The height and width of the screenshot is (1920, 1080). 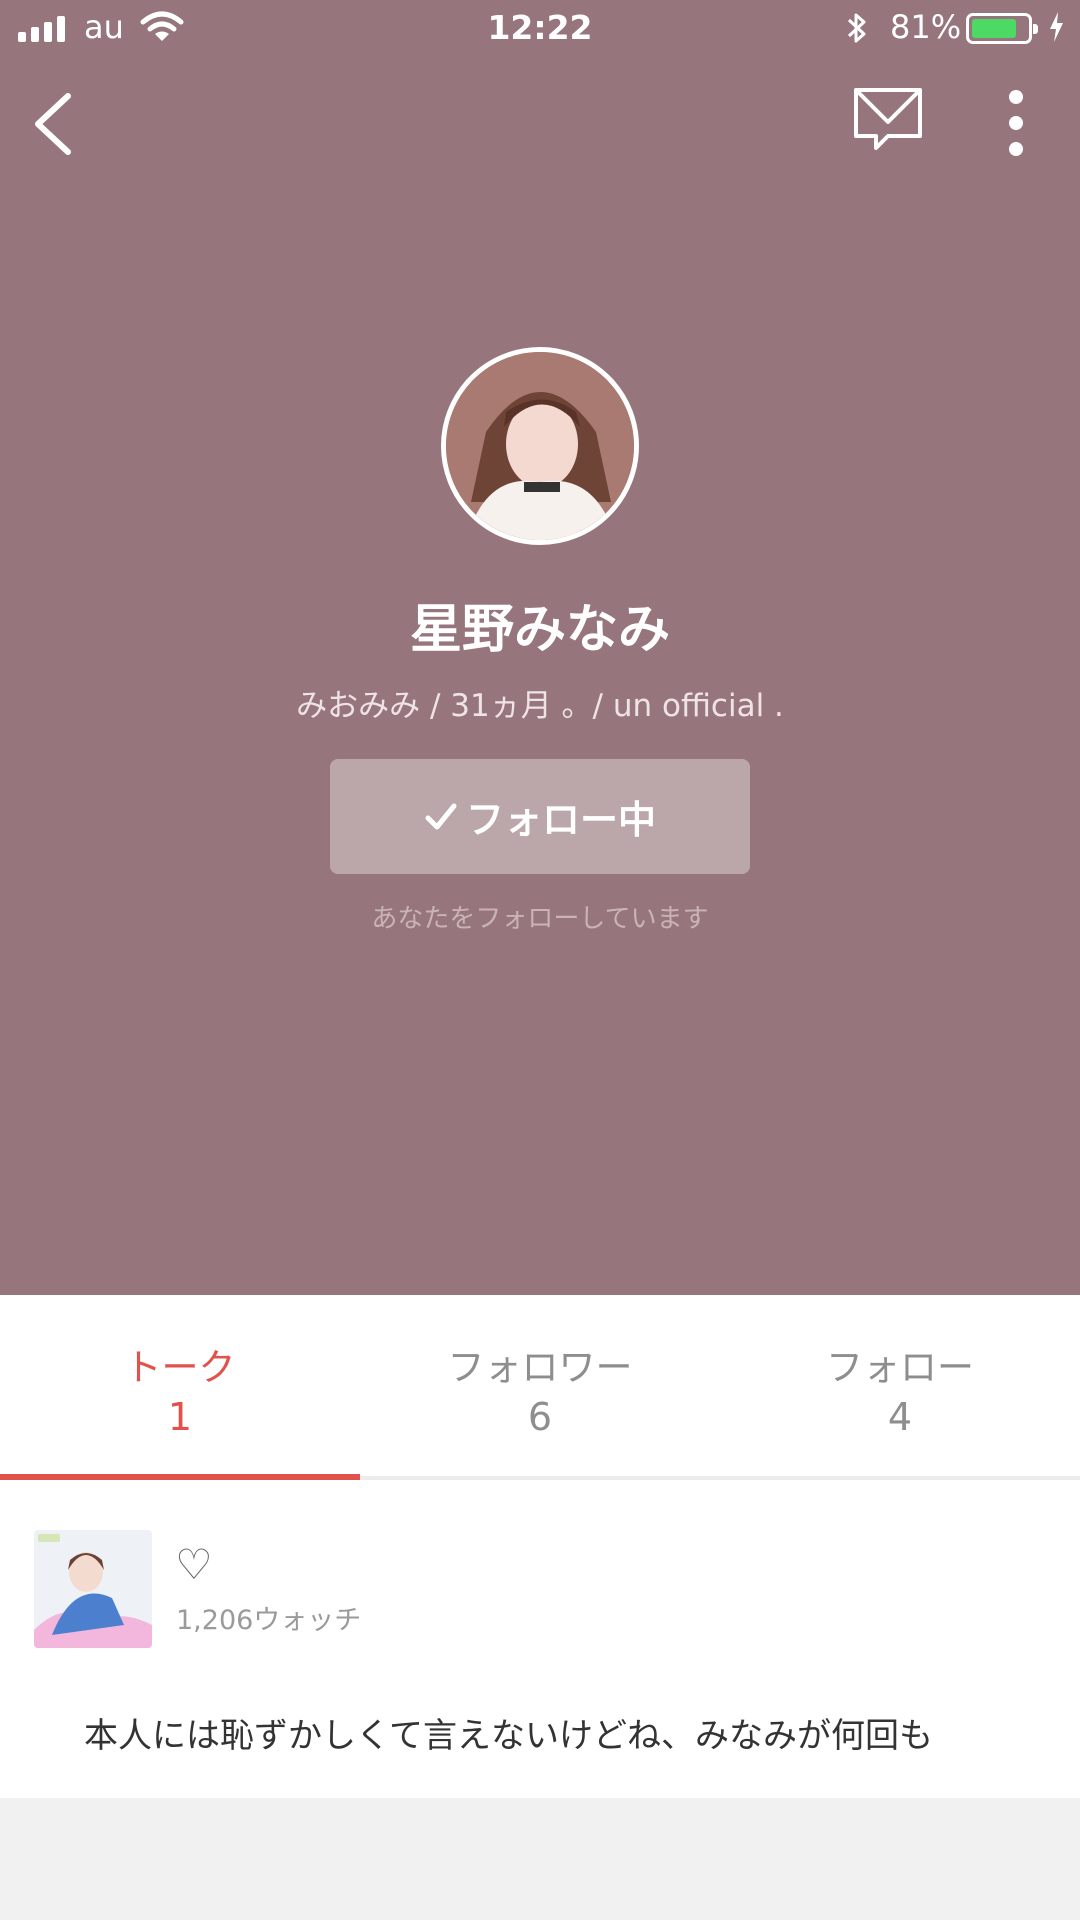 What do you see at coordinates (180, 1367) in the screenshot?
I see `tab-talk-label: トーク` at bounding box center [180, 1367].